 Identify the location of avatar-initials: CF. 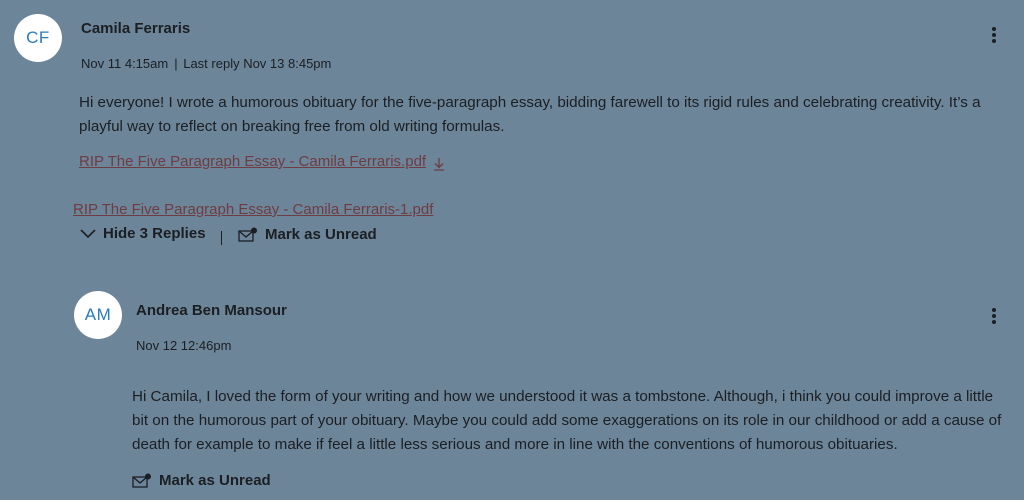
(38, 37).